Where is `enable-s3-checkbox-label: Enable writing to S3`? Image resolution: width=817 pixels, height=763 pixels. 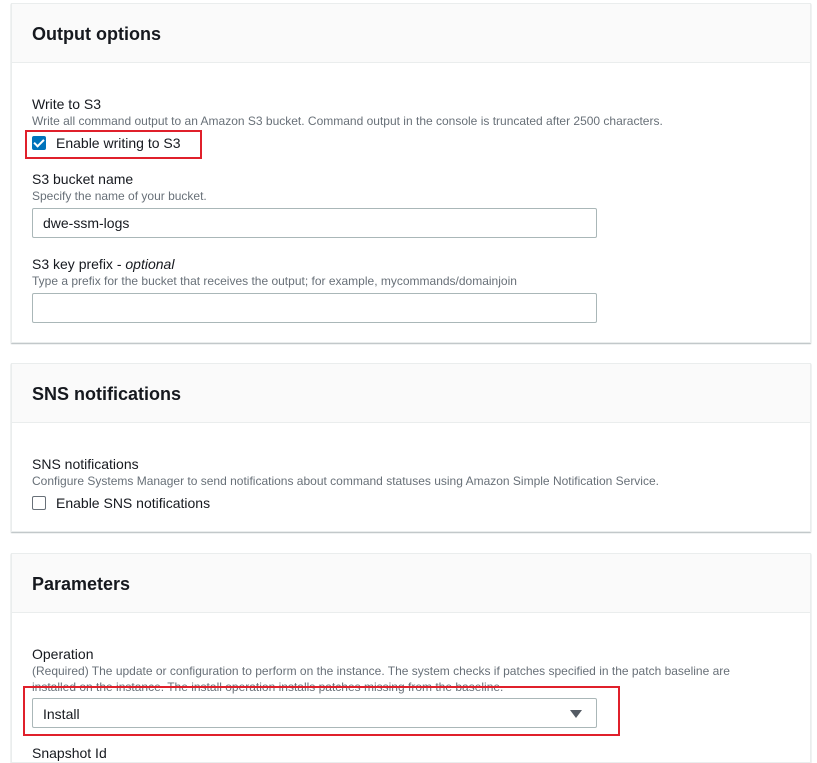
enable-s3-checkbox-label: Enable writing to S3 is located at coordinates (118, 143).